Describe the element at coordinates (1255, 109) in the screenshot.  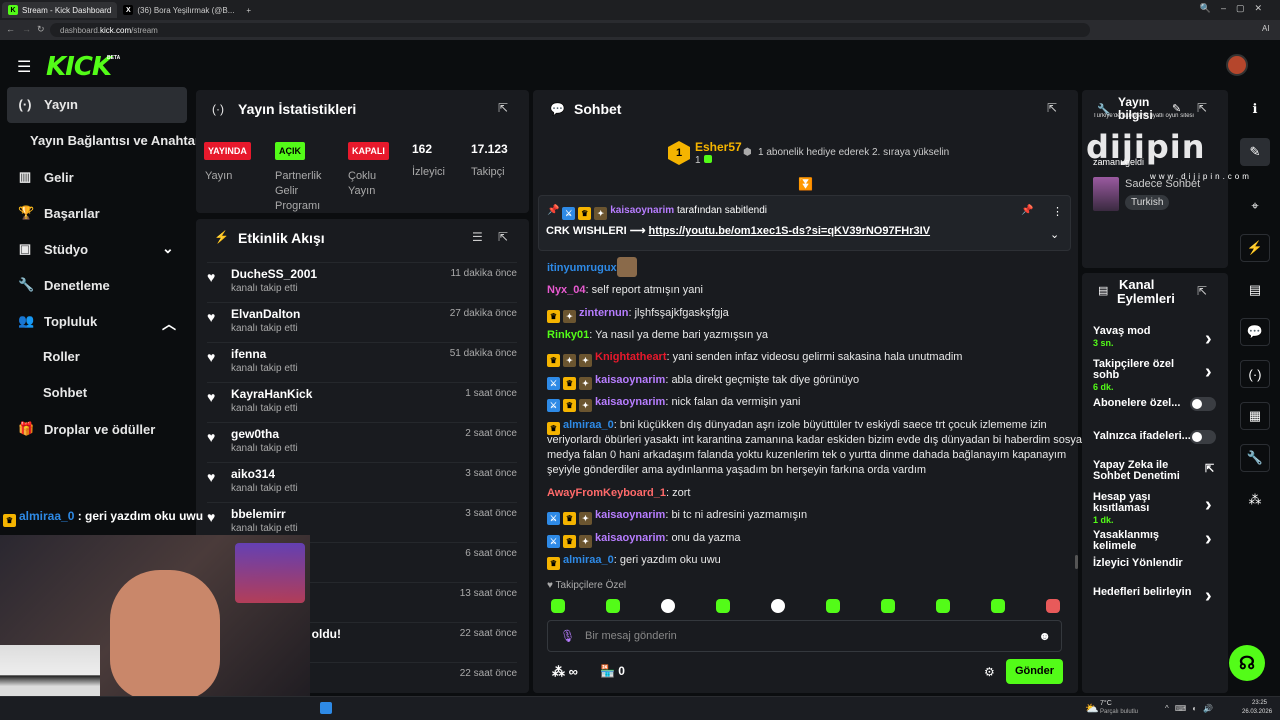
I see `info-icon: ℹ` at that location.